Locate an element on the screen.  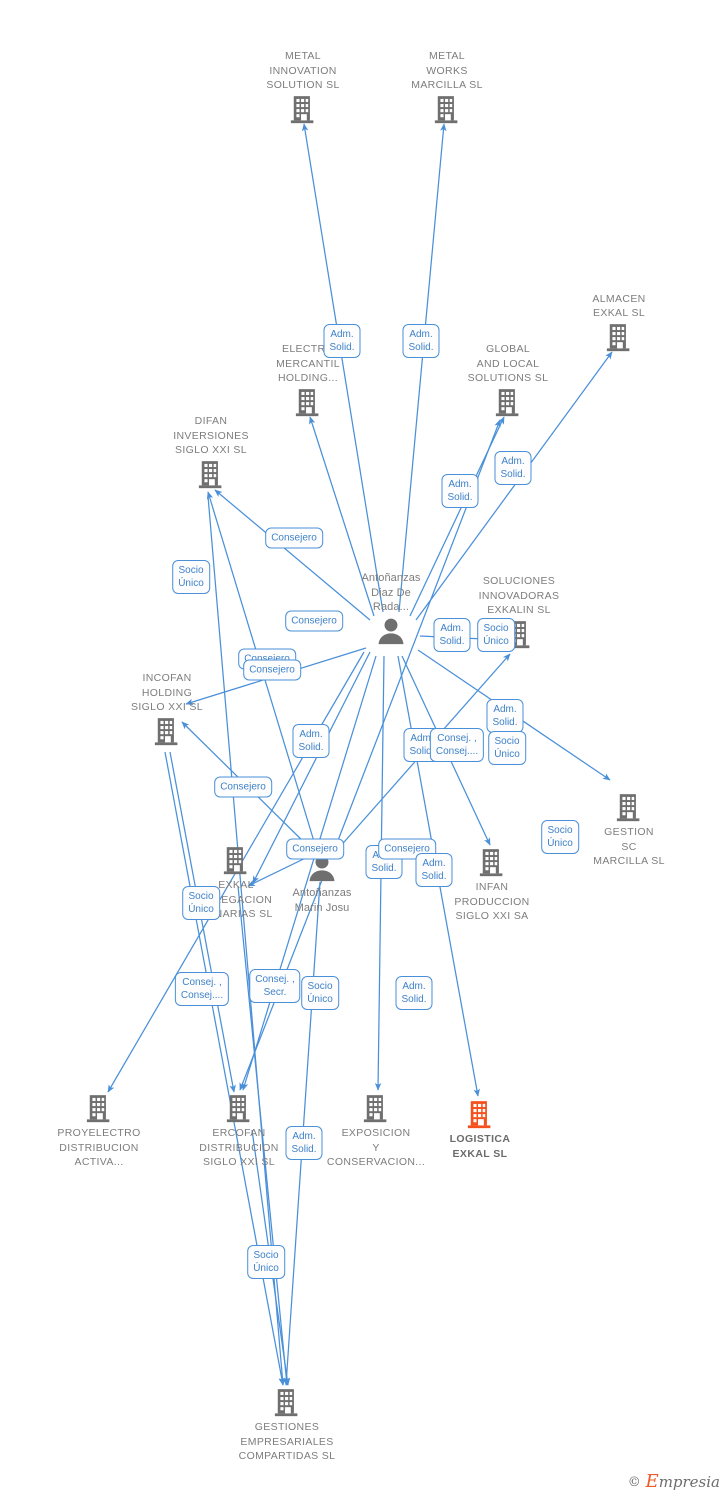
graph-node-gestion_sc: GESTION SC MARCILLA SL is located at coordinates (629, 831).